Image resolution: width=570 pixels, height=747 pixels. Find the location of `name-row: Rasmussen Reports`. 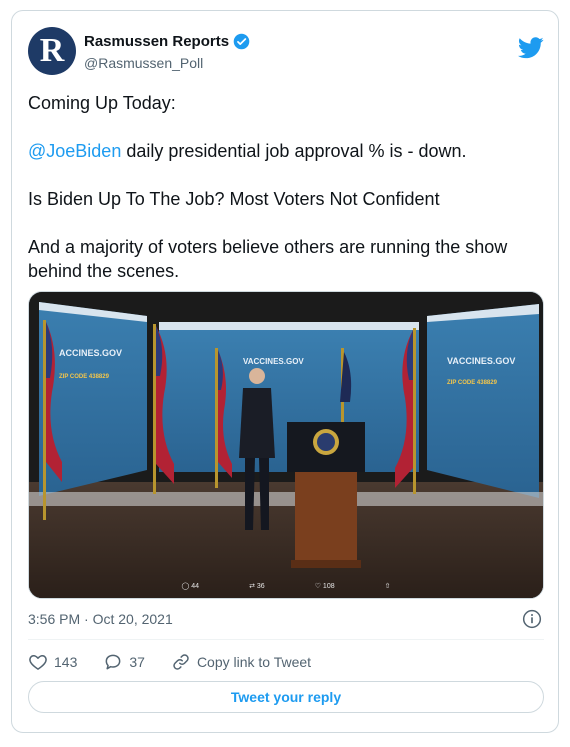

name-row: Rasmussen Reports is located at coordinates (167, 41).